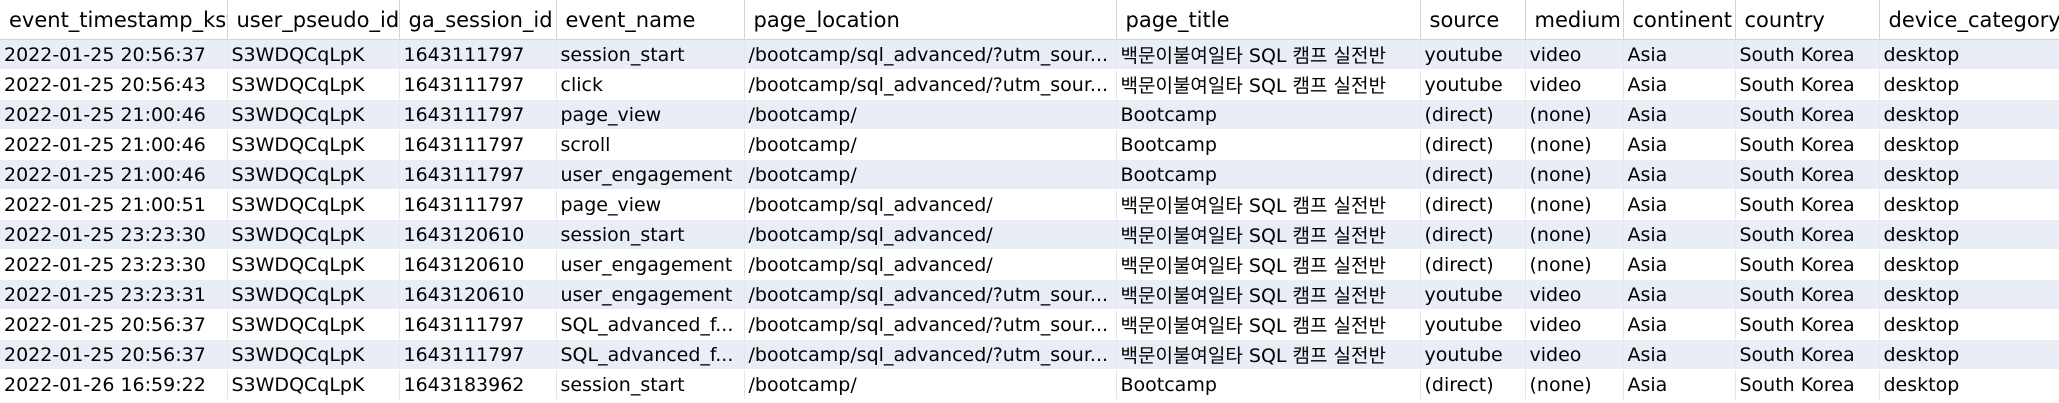 Image resolution: width=2059 pixels, height=403 pixels. Describe the element at coordinates (478, 294) in the screenshot. I see `cell-ga-session-id: 1643120610` at that location.